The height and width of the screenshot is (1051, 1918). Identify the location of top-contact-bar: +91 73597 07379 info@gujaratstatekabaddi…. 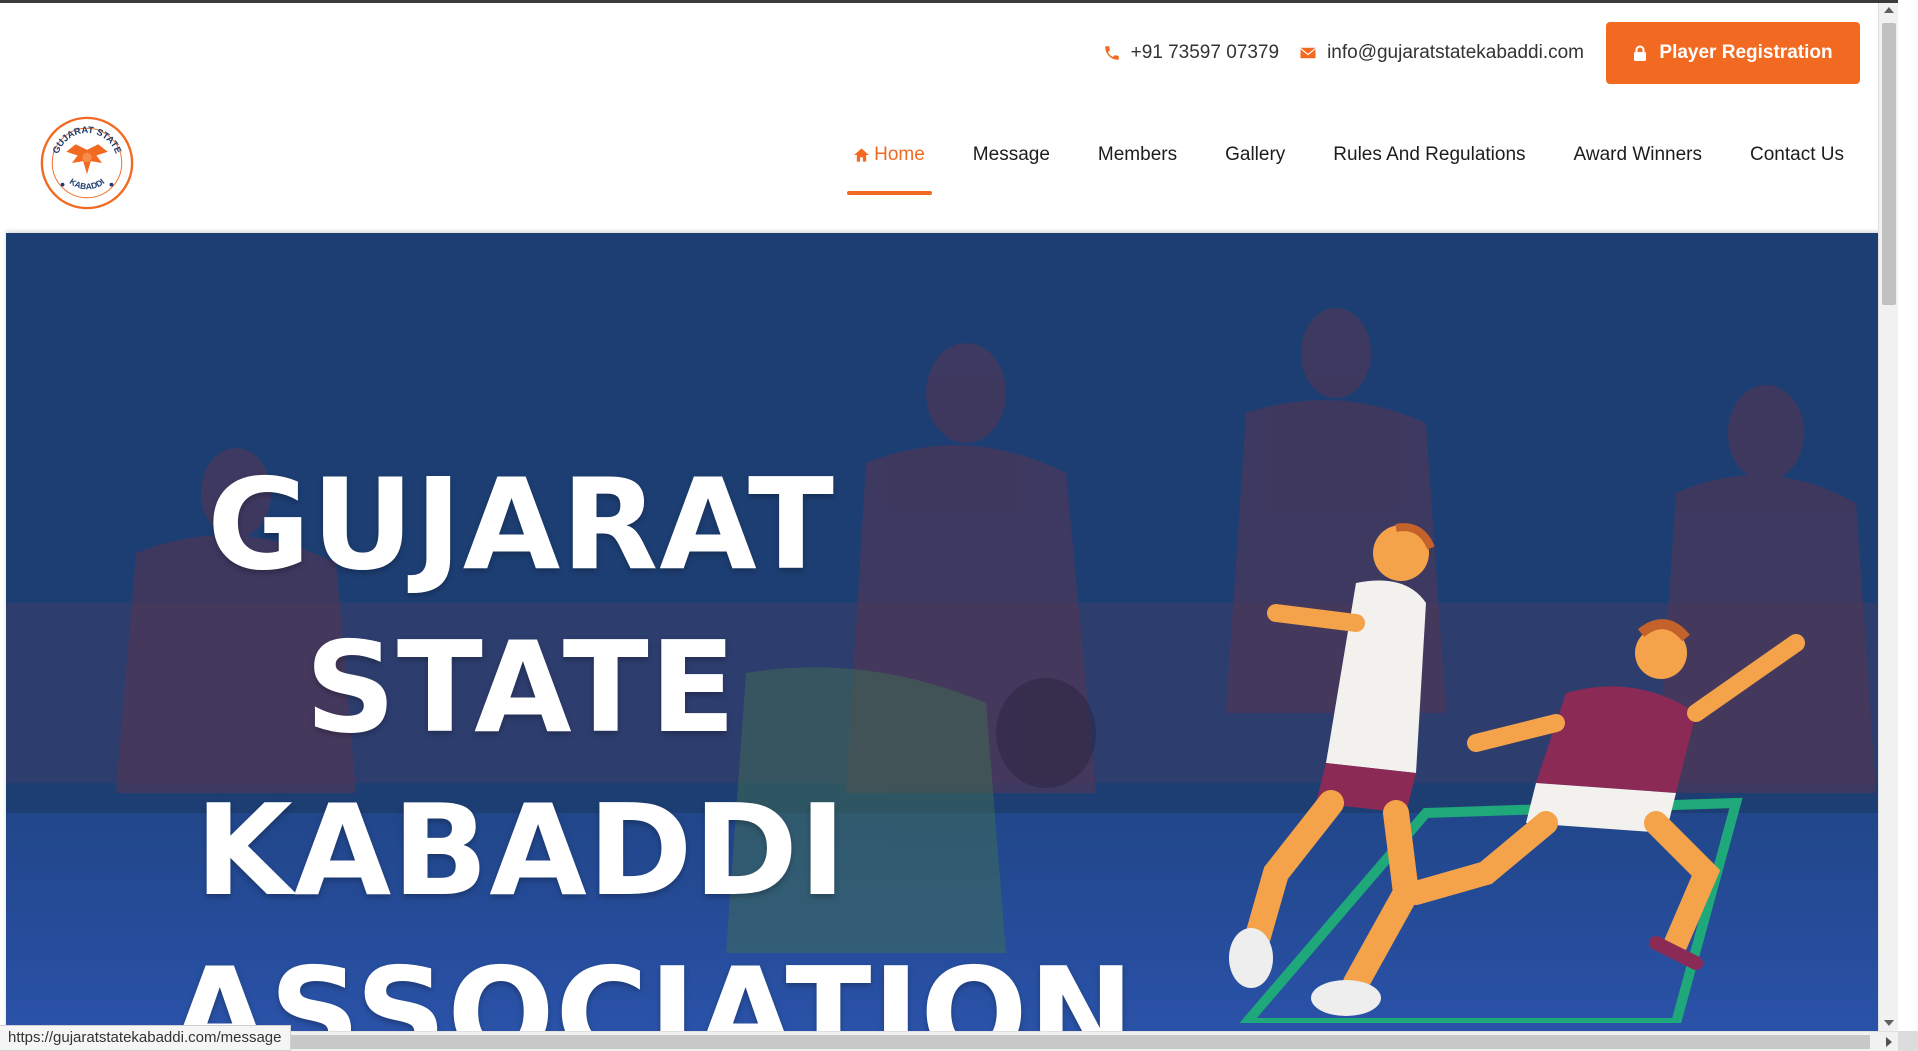
(1481, 53).